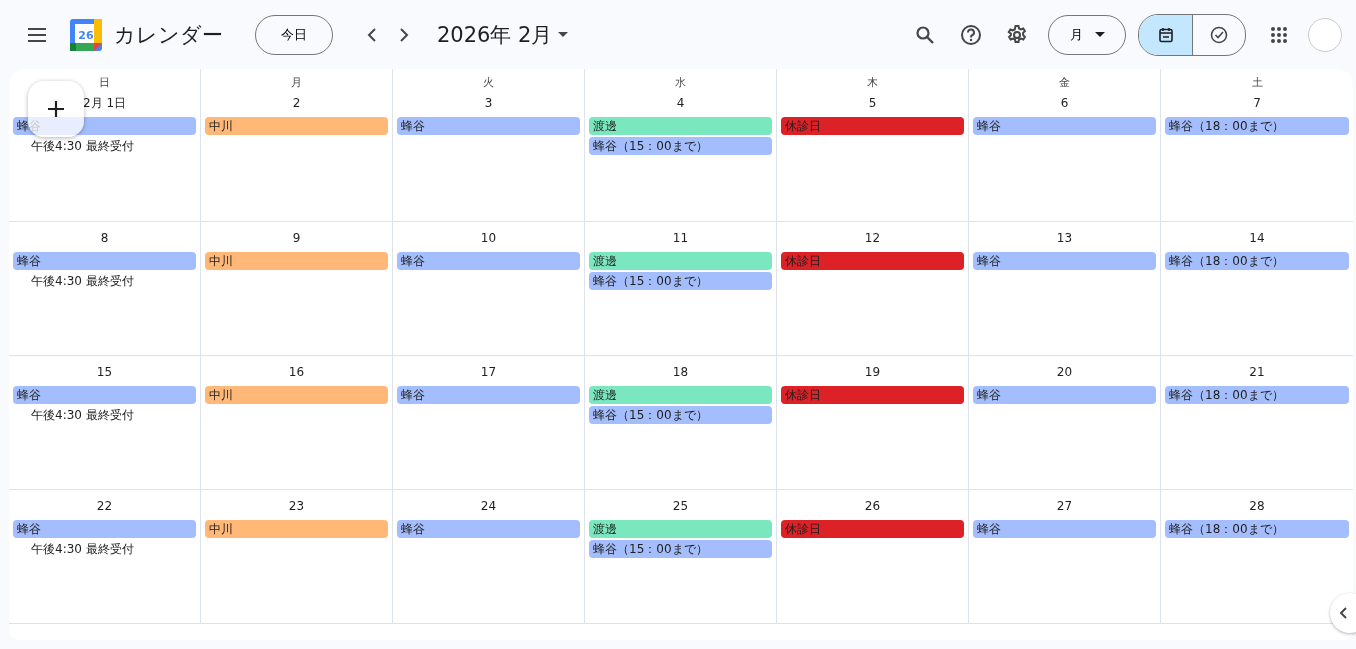  Describe the element at coordinates (1064, 506) in the screenshot. I see `date-number: 27` at that location.